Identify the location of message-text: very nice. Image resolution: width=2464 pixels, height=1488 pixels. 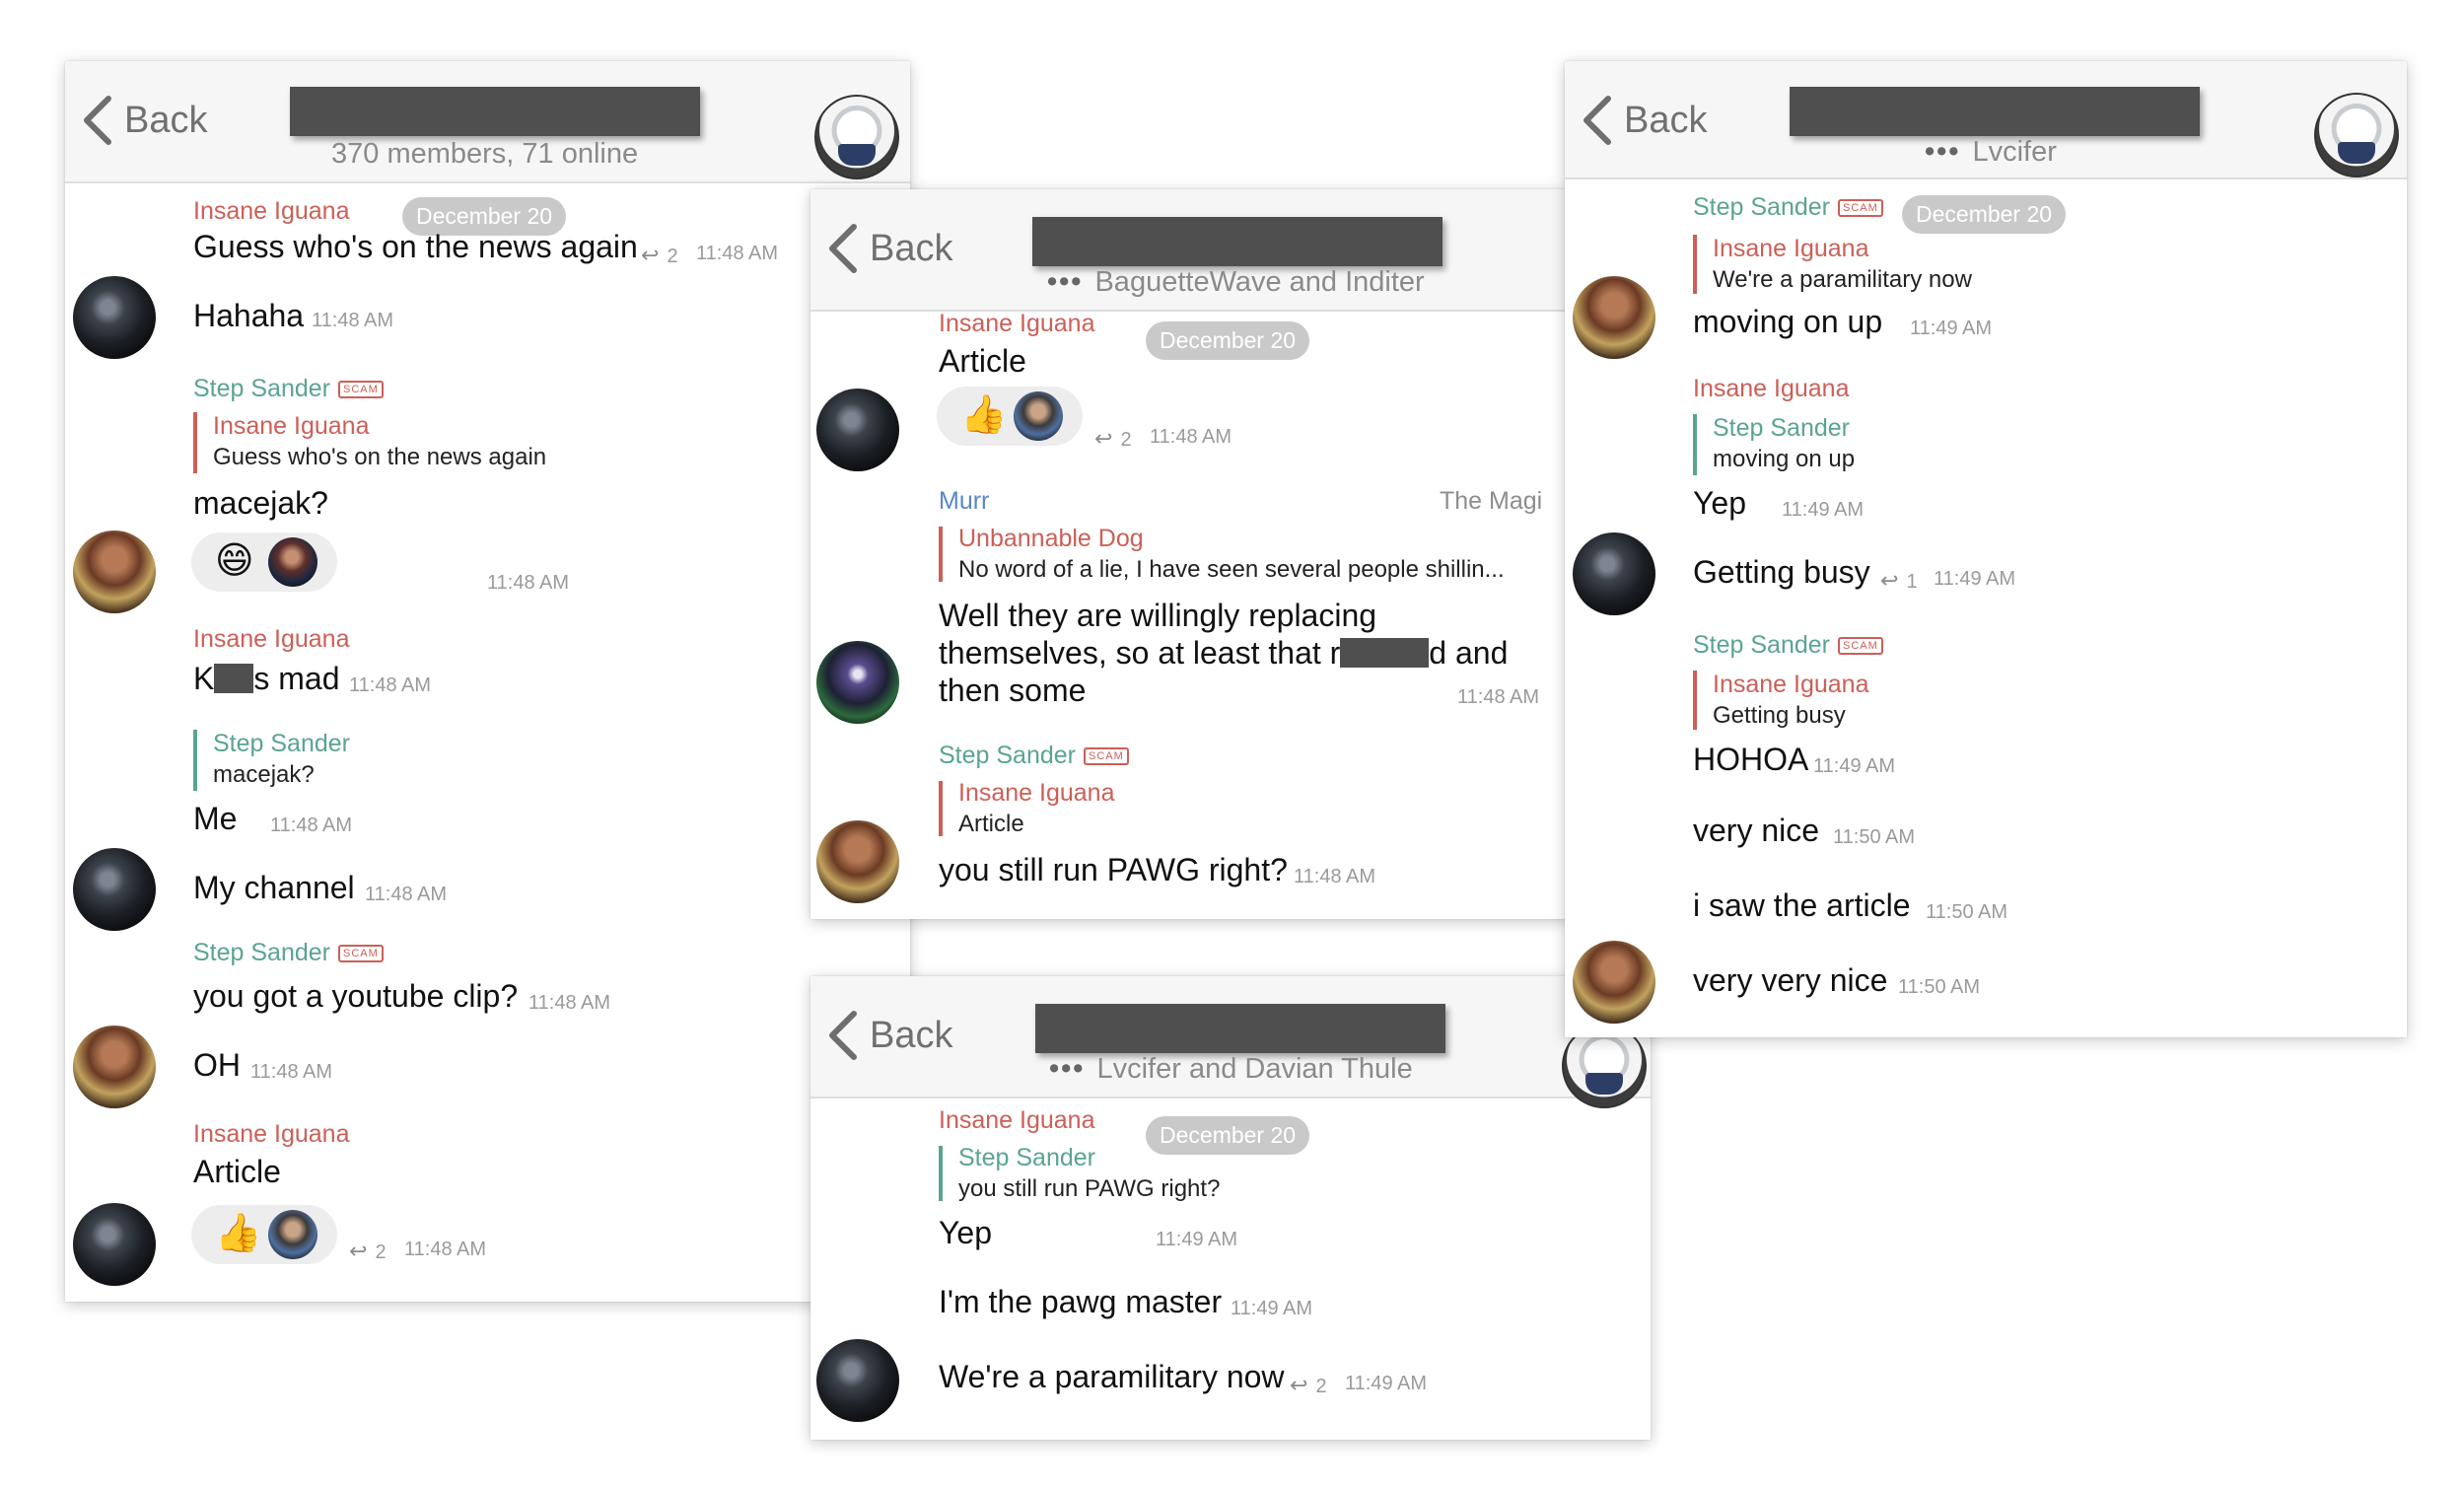
(1756, 831).